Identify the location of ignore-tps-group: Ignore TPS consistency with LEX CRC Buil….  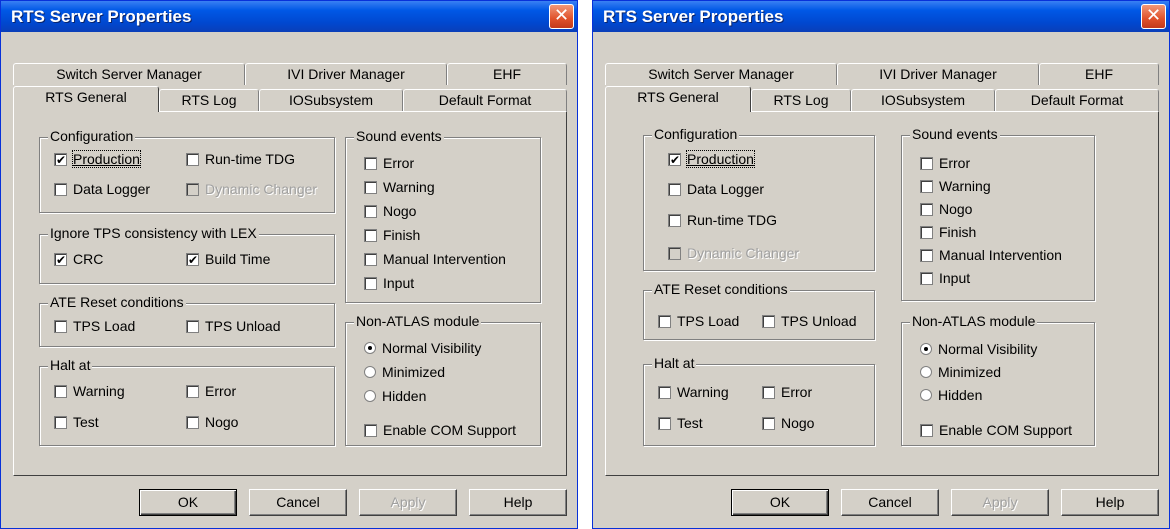
(187, 254).